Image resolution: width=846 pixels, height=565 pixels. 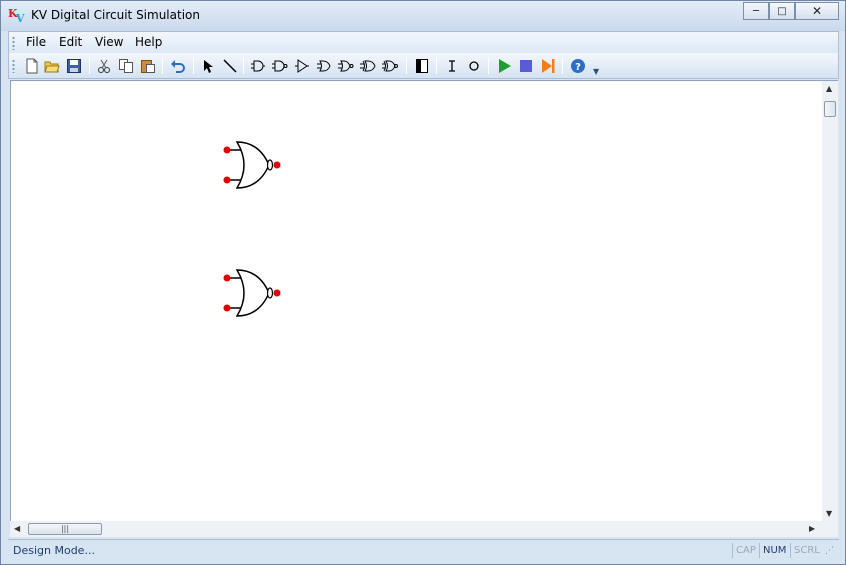 I want to click on or-gate-icon, so click(x=324, y=66).